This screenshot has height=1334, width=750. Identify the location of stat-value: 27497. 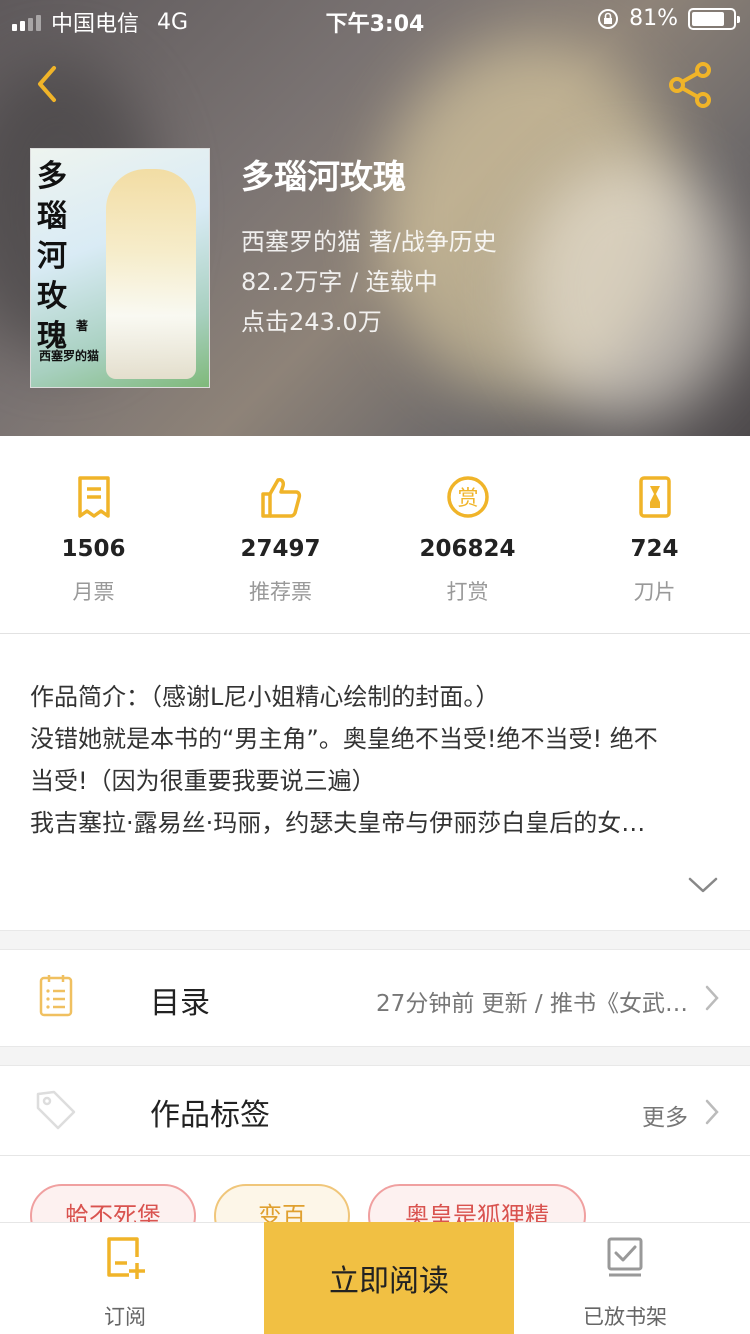
(280, 549).